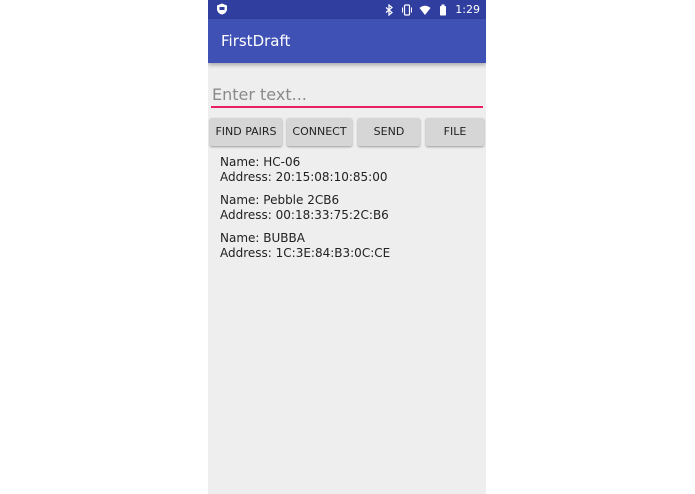 This screenshot has width=695, height=494. What do you see at coordinates (280, 200) in the screenshot?
I see `device-name: Name: Pebble 2CB6` at bounding box center [280, 200].